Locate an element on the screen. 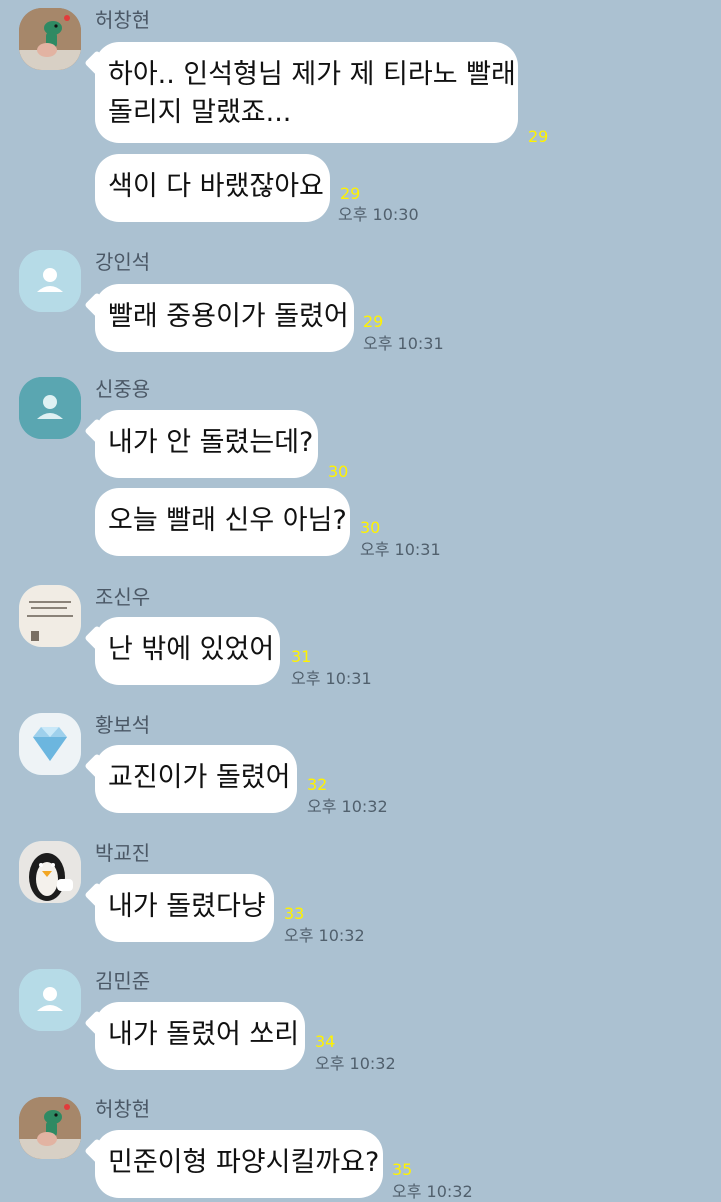 This screenshot has width=721, height=1202. message-bubble: 내가 돌렸다냥 is located at coordinates (184, 908).